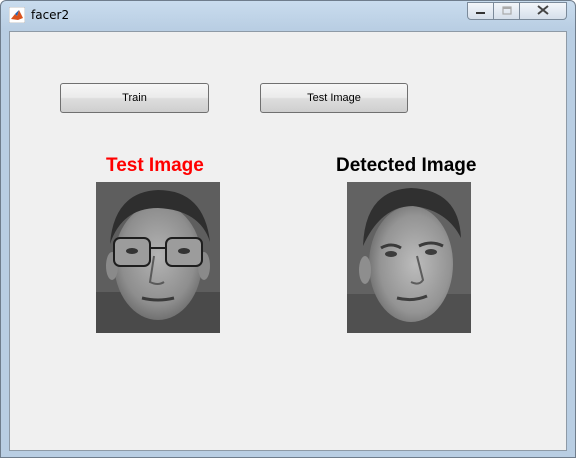 The image size is (576, 458). I want to click on close-button, so click(543, 11).